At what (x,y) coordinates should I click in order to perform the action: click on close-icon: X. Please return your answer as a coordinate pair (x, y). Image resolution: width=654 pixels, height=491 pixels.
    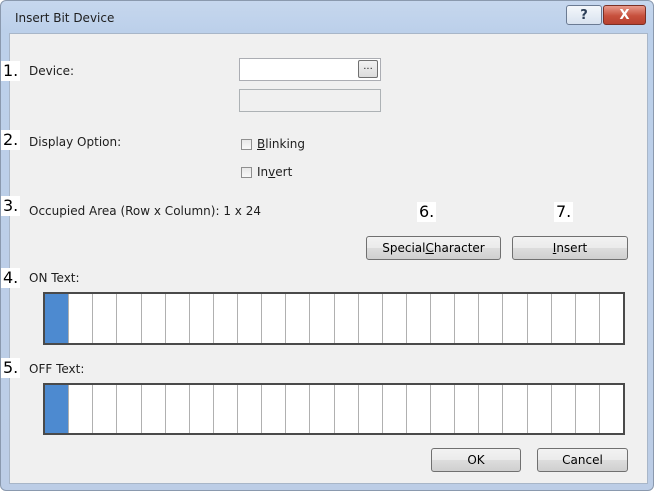
    Looking at the image, I should click on (624, 15).